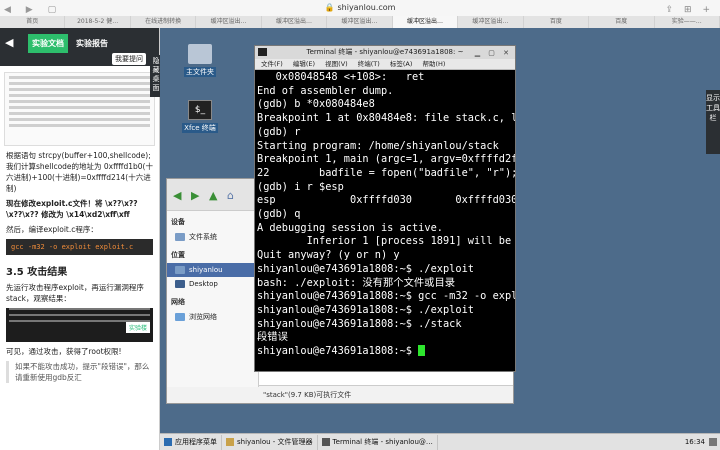  What do you see at coordinates (304, 64) in the screenshot?
I see `menu-edit: 编辑(E)` at bounding box center [304, 64].